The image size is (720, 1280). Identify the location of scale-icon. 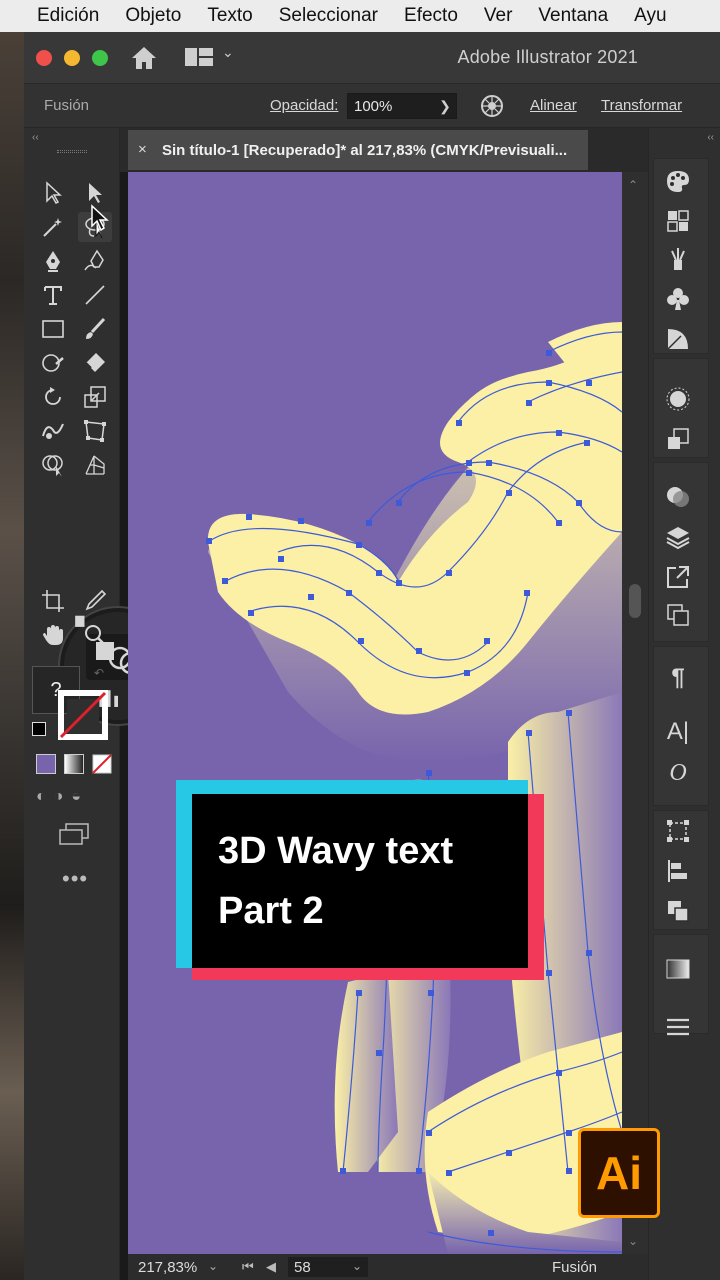
(95, 397).